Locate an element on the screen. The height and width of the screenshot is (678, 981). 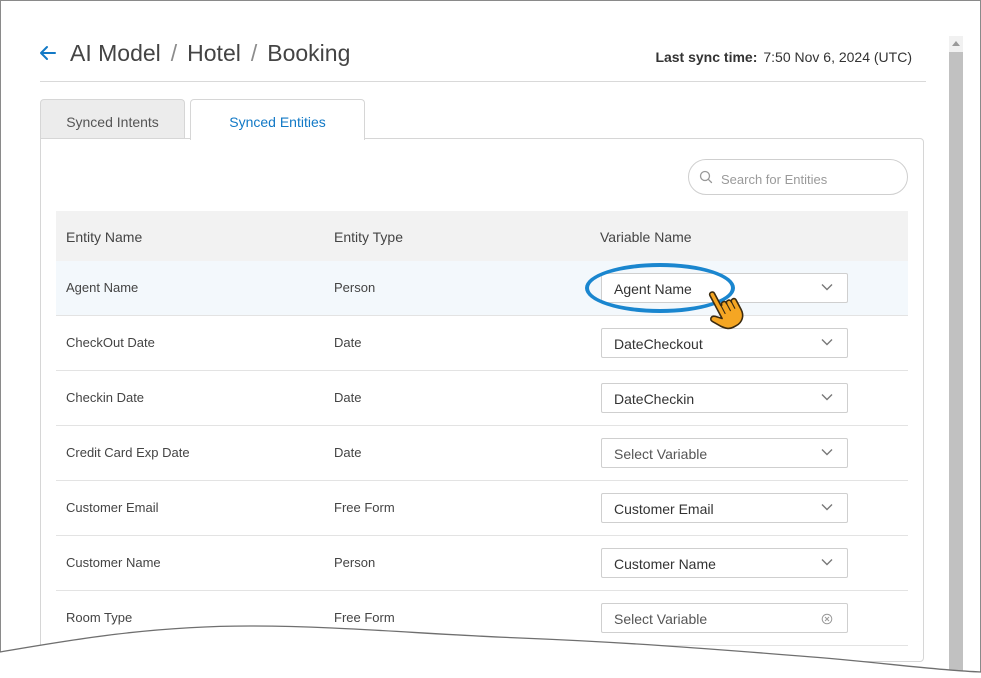
table-header: Entity Name Entity Type Variable Name is located at coordinates (482, 236).